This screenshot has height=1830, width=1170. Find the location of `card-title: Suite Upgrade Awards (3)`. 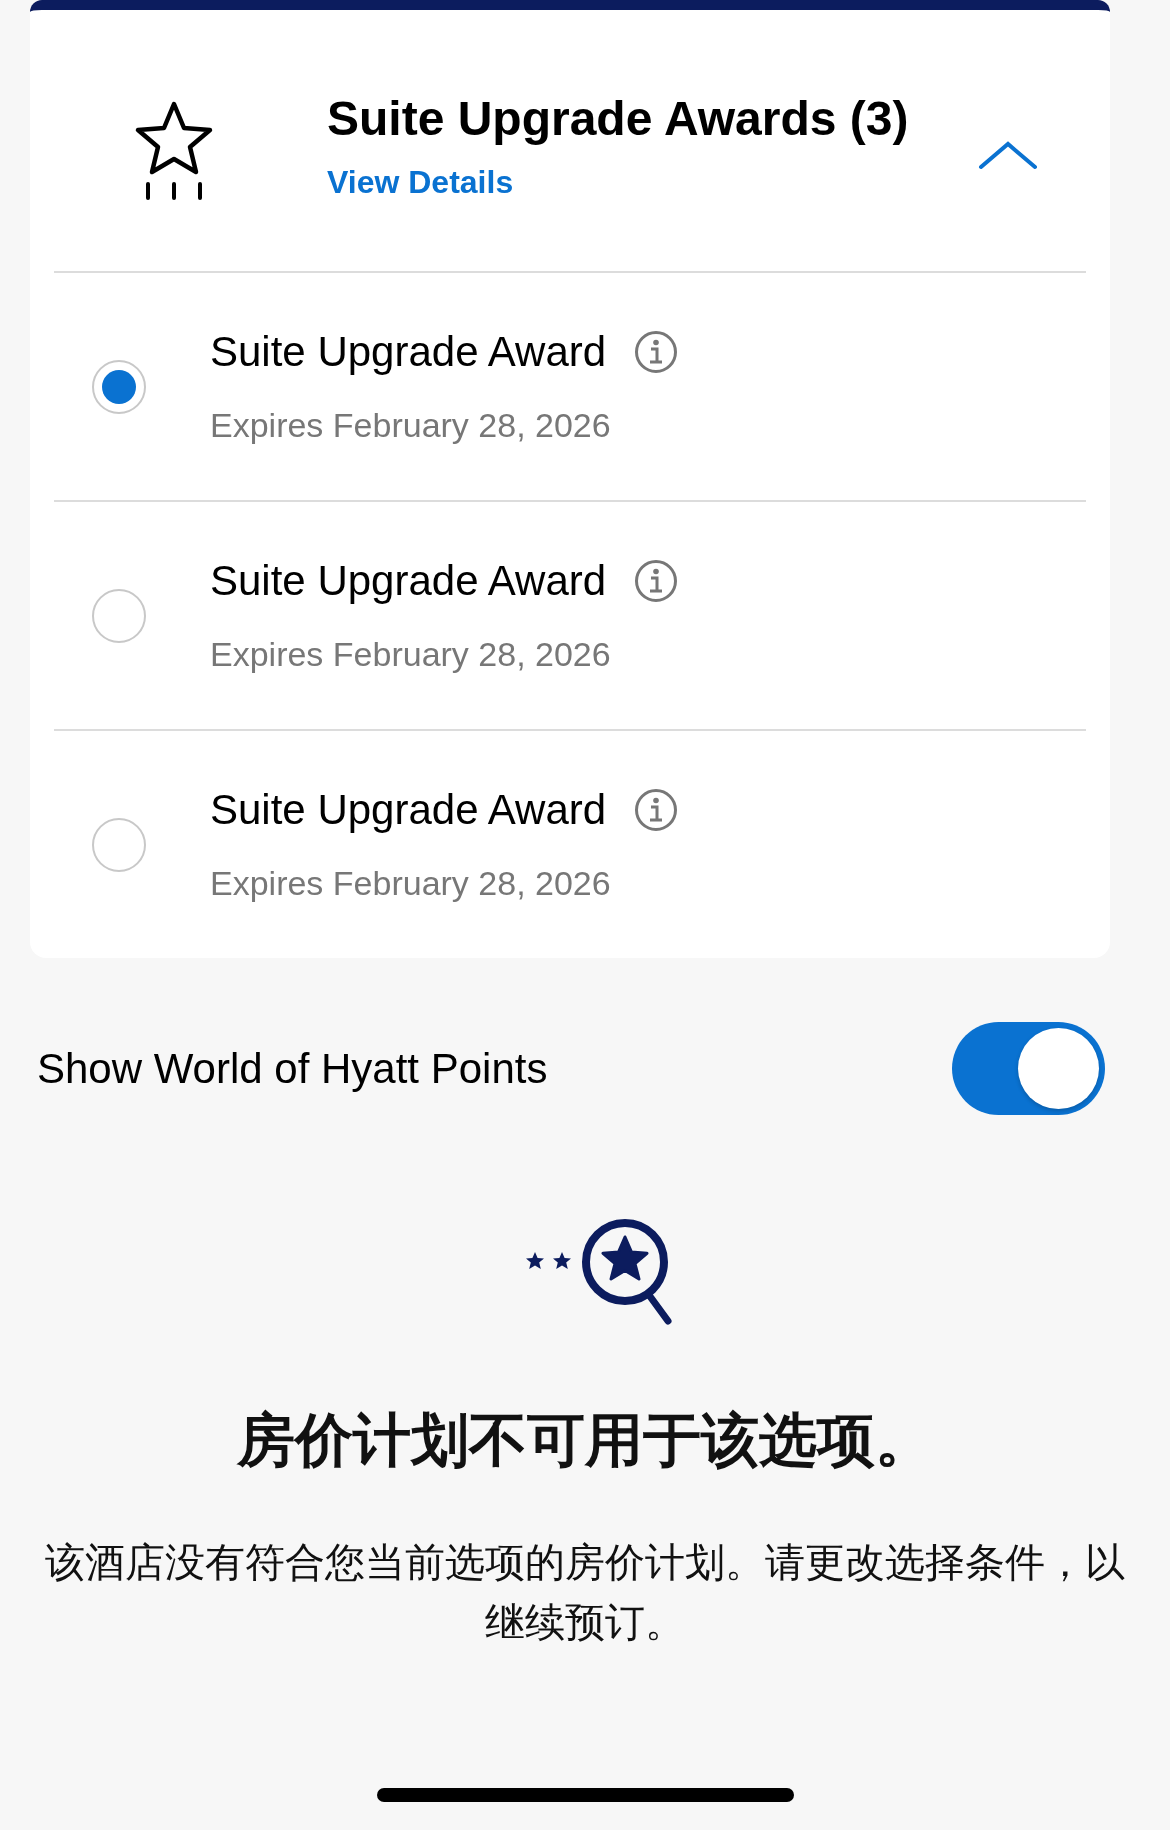

card-title: Suite Upgrade Awards (3) is located at coordinates (618, 119).